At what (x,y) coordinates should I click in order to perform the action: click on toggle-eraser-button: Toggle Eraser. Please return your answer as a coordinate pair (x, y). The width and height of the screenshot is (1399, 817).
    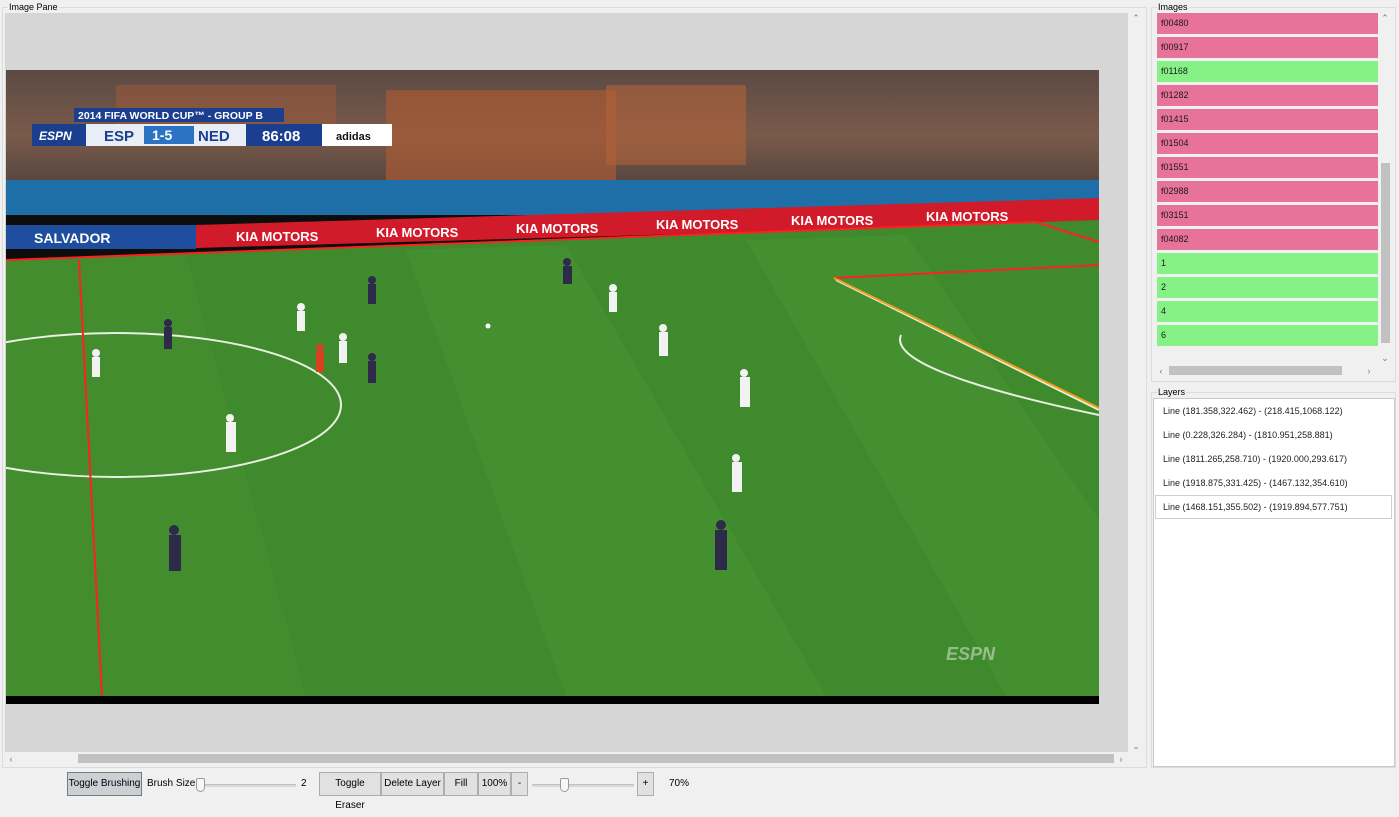
    Looking at the image, I should click on (350, 791).